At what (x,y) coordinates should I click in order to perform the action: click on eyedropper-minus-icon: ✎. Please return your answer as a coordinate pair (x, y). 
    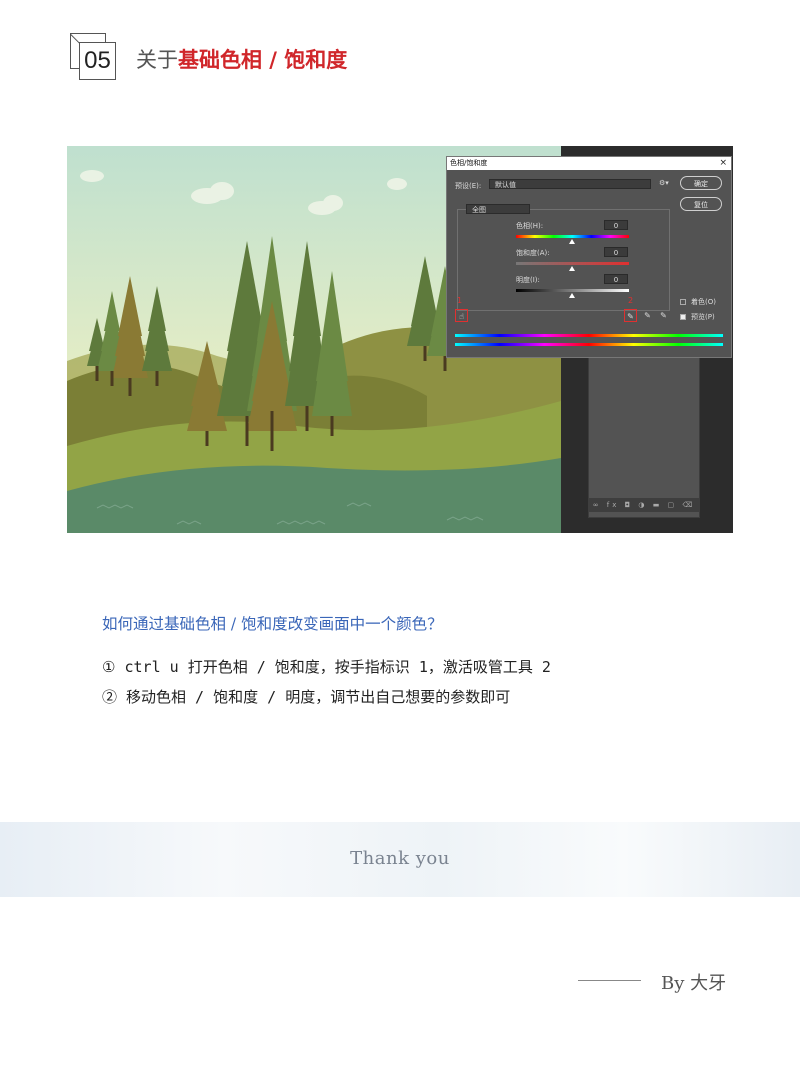
    Looking at the image, I should click on (663, 315).